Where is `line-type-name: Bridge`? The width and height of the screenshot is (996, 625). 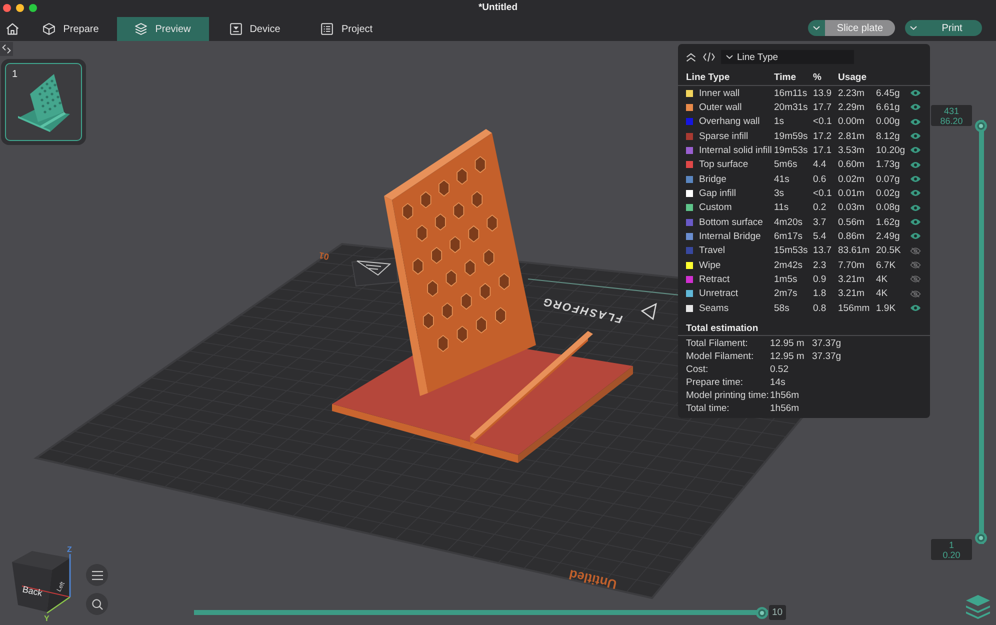
line-type-name: Bridge is located at coordinates (712, 179).